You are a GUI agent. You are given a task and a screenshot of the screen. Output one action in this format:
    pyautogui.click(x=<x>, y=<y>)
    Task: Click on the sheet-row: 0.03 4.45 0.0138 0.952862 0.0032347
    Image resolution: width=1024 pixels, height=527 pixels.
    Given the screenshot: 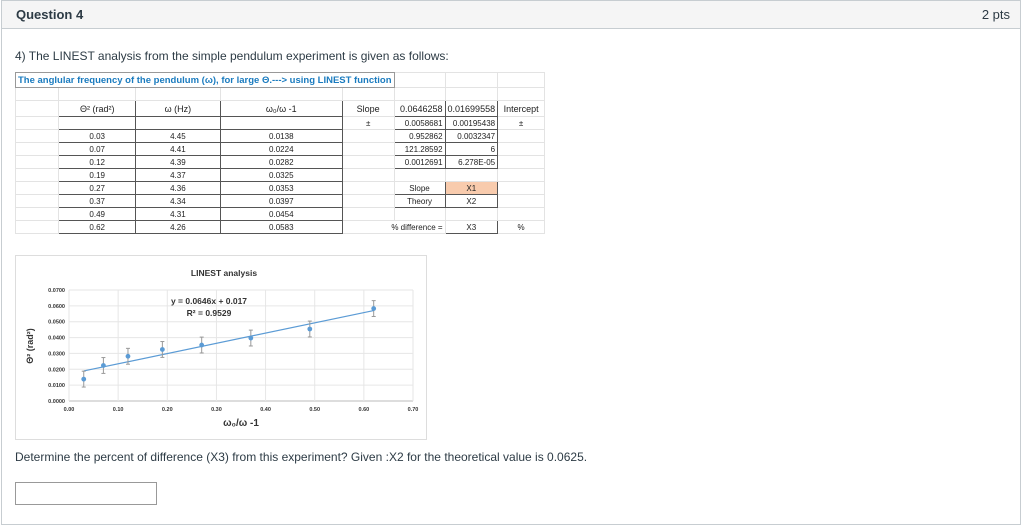 What is the action you would take?
    pyautogui.click(x=280, y=136)
    